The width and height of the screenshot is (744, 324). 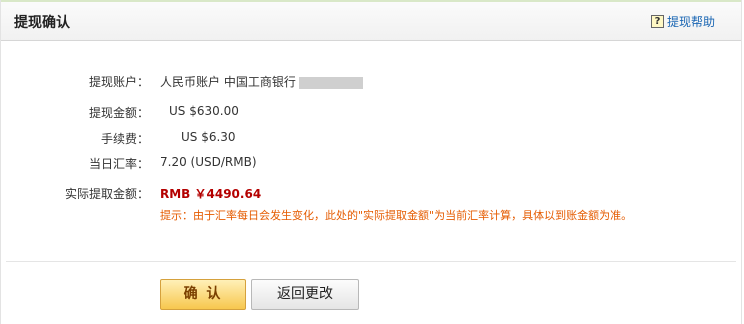 What do you see at coordinates (118, 82) in the screenshot?
I see `account-label: 提现账户：` at bounding box center [118, 82].